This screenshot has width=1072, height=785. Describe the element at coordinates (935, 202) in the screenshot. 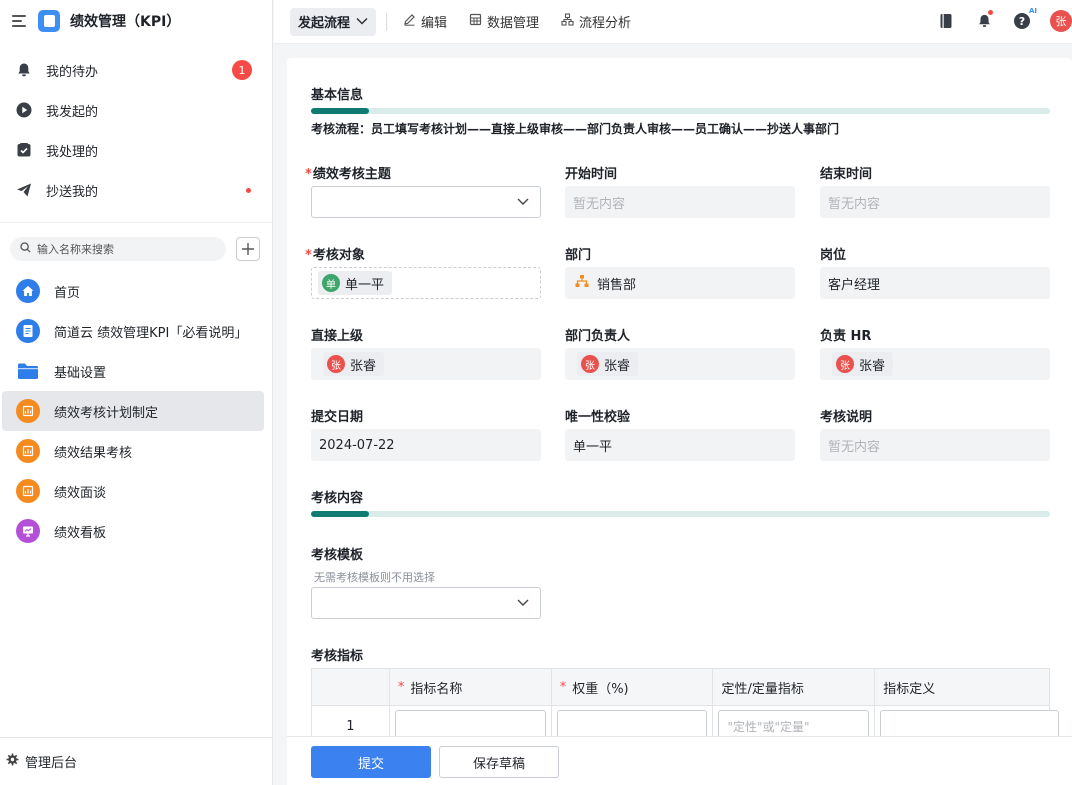

I see `end-time-value: 暂无内容` at that location.